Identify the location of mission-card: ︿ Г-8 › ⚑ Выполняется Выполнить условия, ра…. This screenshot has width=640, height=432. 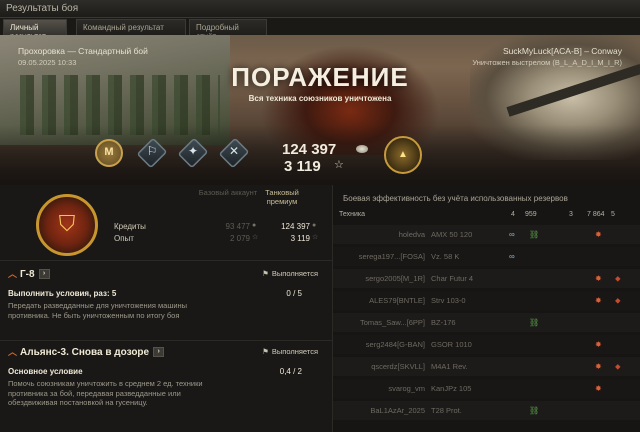
(166, 293).